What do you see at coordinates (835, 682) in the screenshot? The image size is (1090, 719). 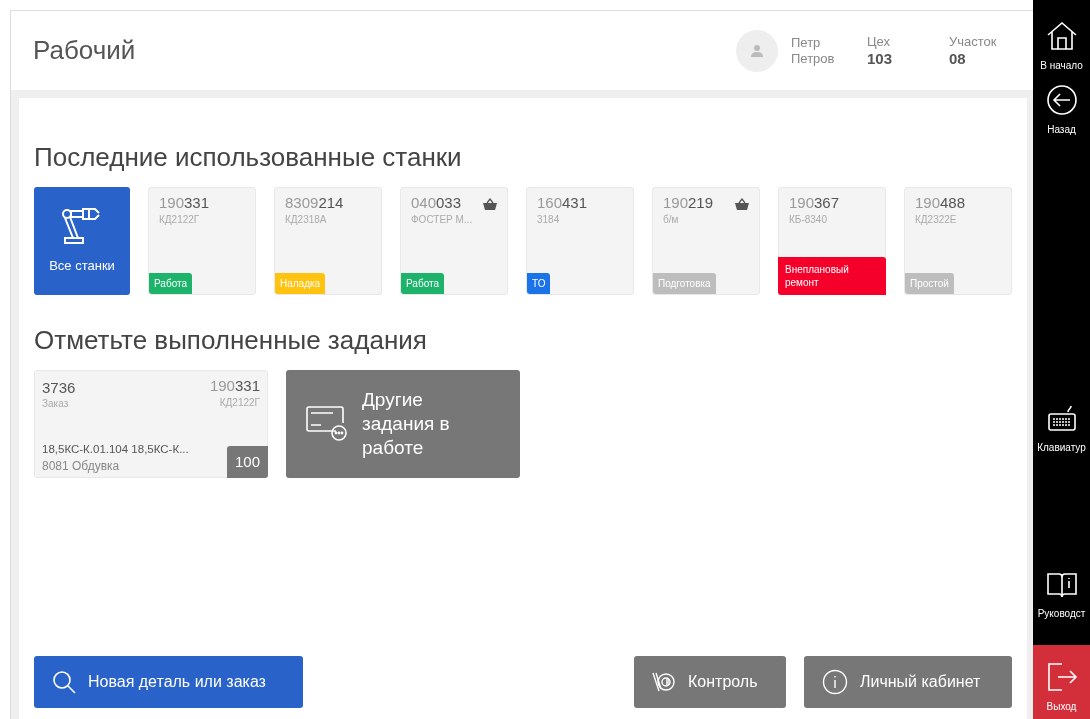 I see `info-icon` at bounding box center [835, 682].